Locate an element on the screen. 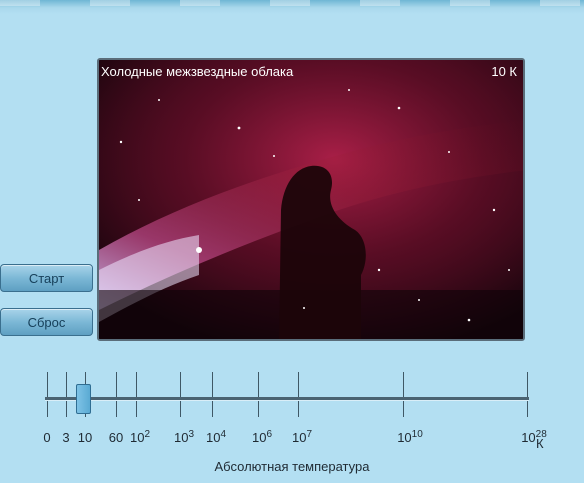 Image resolution: width=584 pixels, height=483 pixels. tick-label: 107 is located at coordinates (302, 437).